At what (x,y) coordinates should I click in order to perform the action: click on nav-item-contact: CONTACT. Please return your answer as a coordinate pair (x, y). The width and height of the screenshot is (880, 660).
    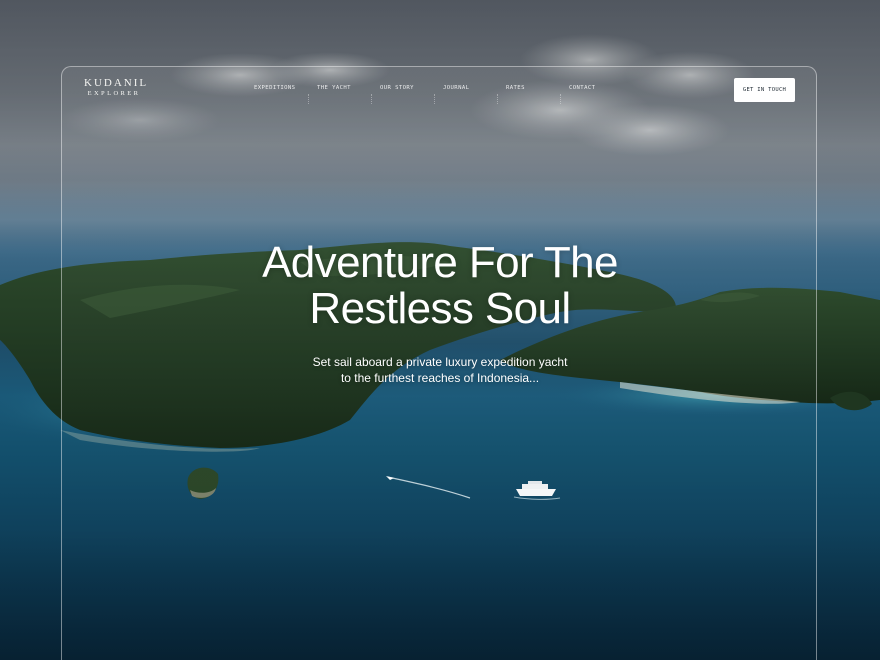
    Looking at the image, I should click on (582, 88).